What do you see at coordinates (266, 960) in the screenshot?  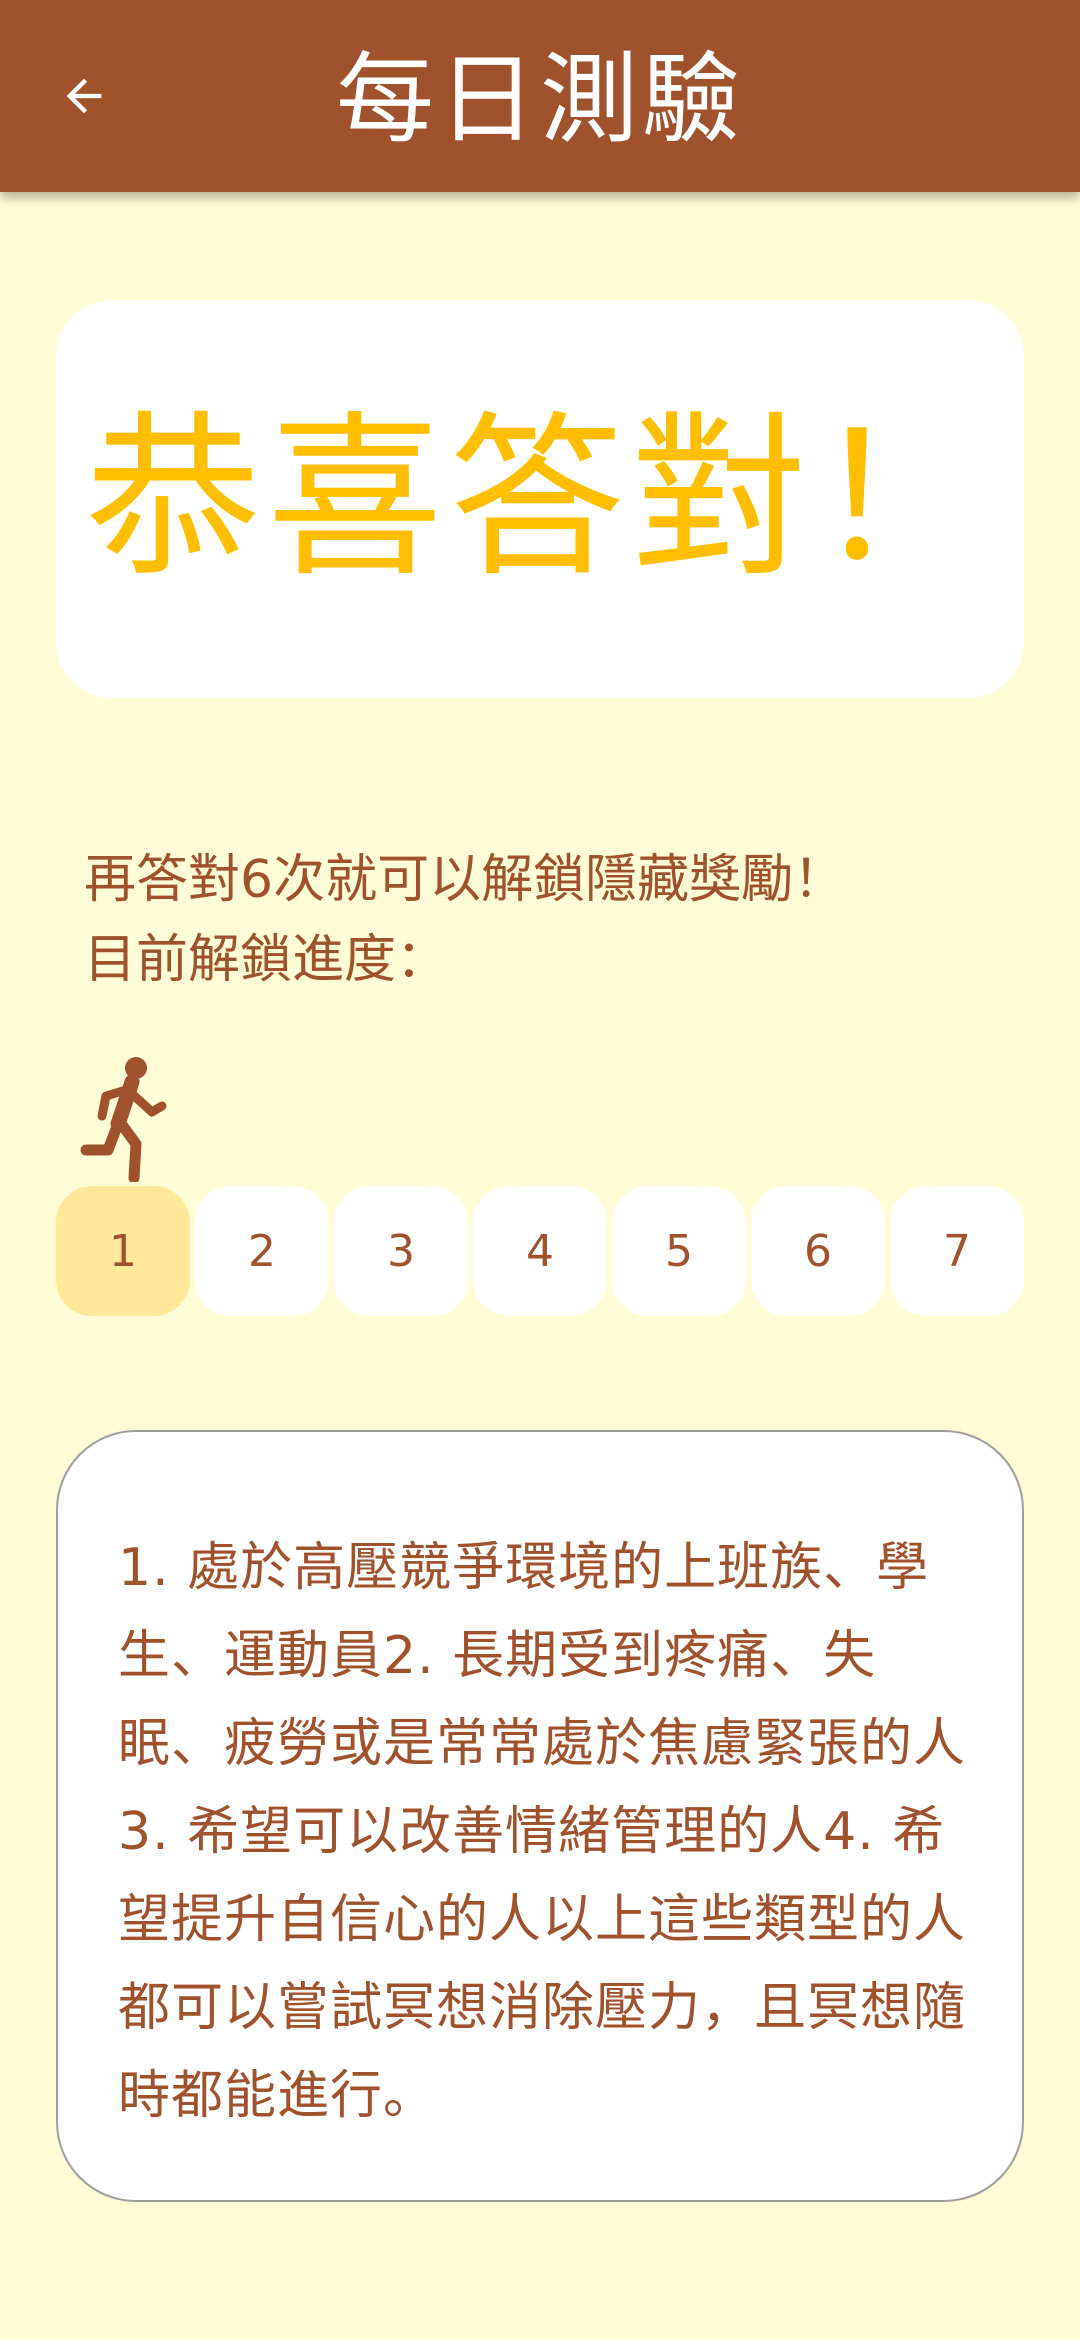 I see `progress-label: 目前解鎖進度：` at bounding box center [266, 960].